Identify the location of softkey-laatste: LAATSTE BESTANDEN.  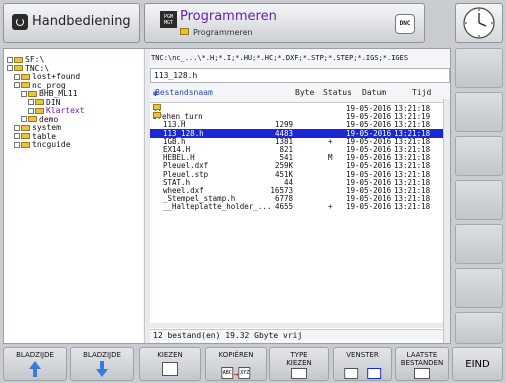
(422, 364).